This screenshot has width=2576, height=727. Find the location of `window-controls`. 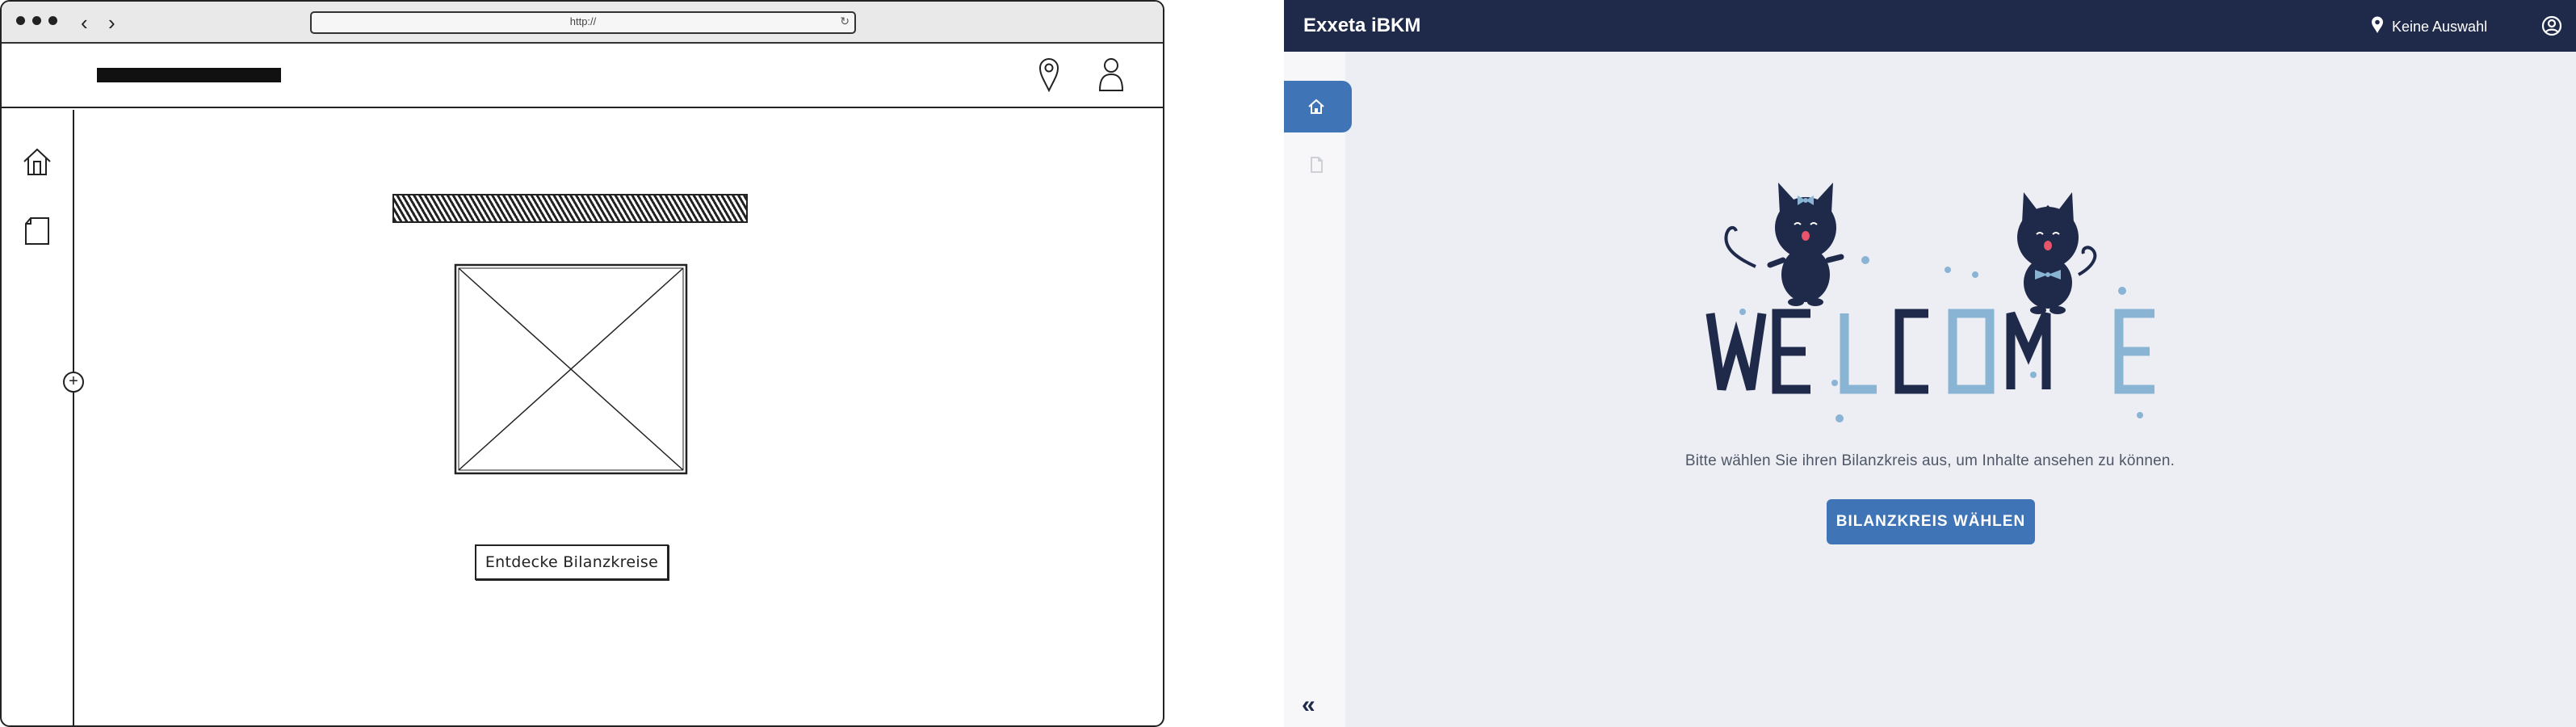

window-controls is located at coordinates (36, 20).